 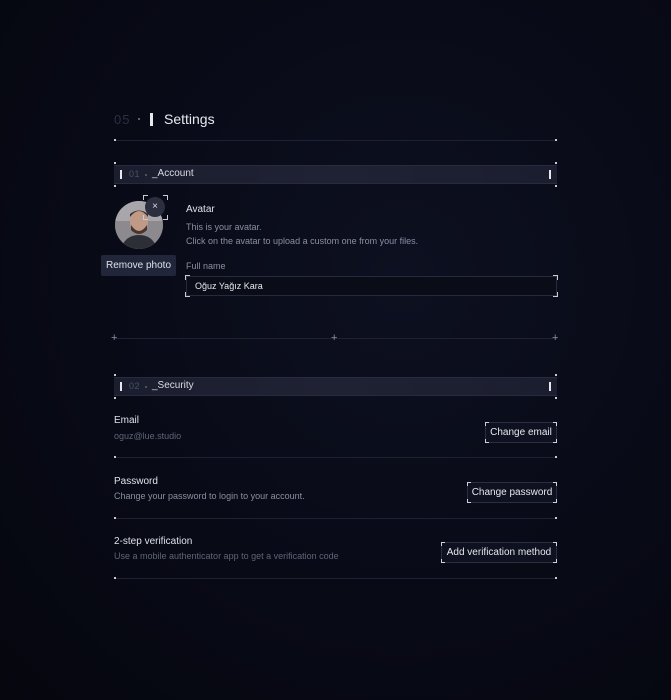 What do you see at coordinates (155, 207) in the screenshot?
I see `close-icon: ×` at bounding box center [155, 207].